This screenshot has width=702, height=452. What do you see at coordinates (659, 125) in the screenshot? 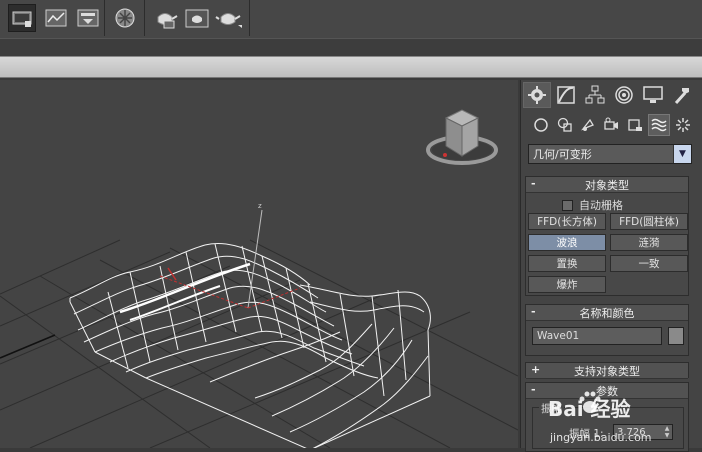
I see `space-warps-icon` at bounding box center [659, 125].